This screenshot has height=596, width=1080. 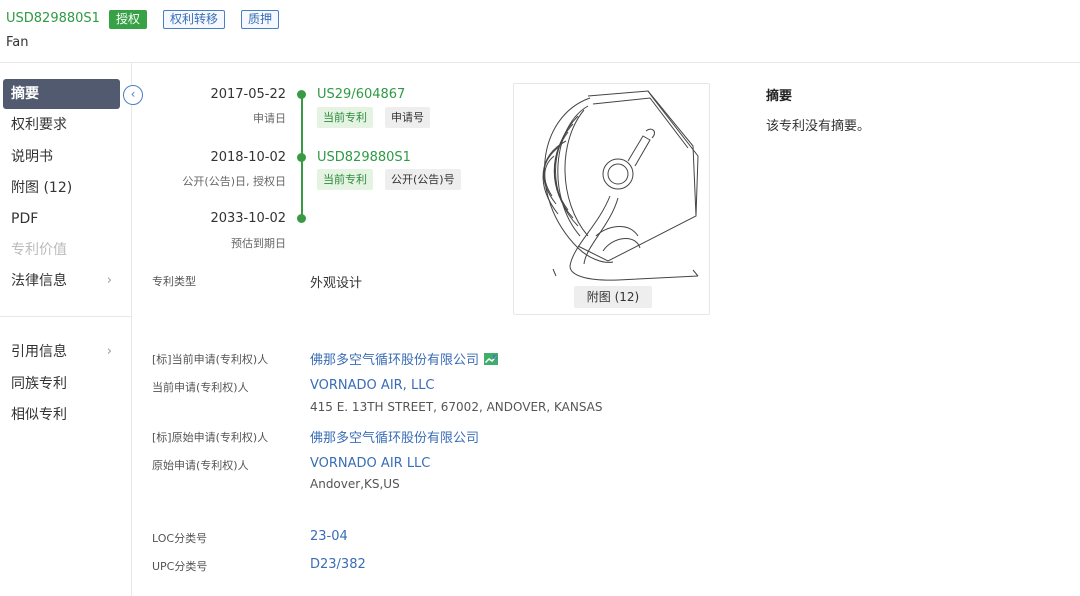 What do you see at coordinates (248, 94) in the screenshot?
I see `application-date: 2017-05-22` at bounding box center [248, 94].